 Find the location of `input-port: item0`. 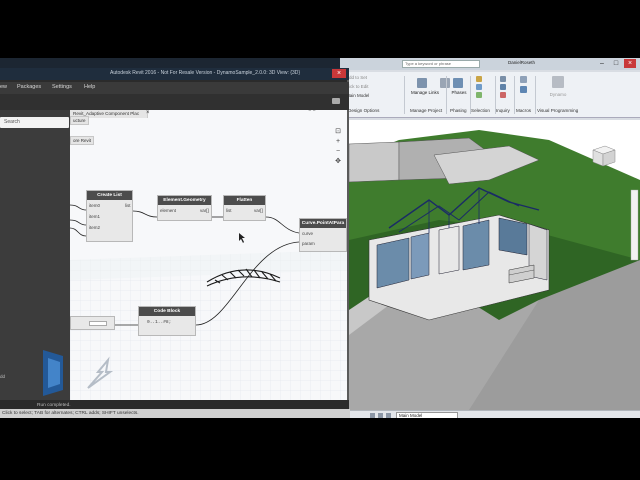

input-port: item0 is located at coordinates (94, 205).